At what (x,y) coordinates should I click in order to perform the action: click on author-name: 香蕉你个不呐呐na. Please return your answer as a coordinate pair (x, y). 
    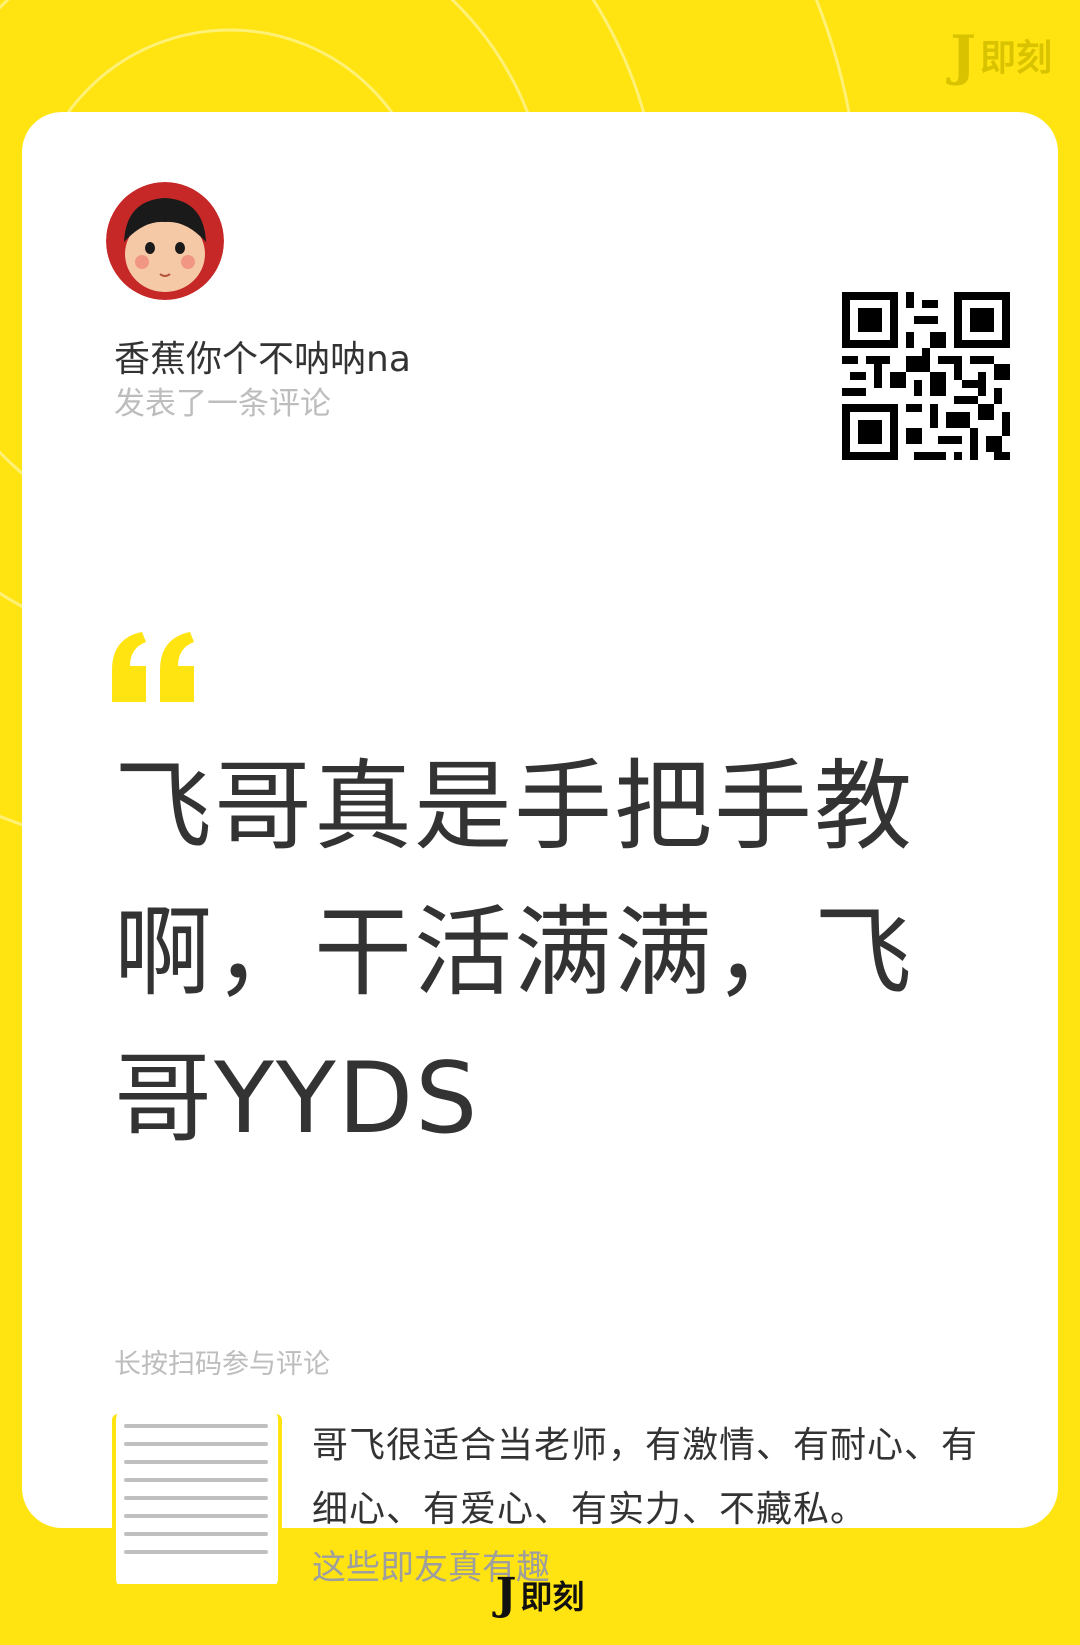
    Looking at the image, I should click on (262, 356).